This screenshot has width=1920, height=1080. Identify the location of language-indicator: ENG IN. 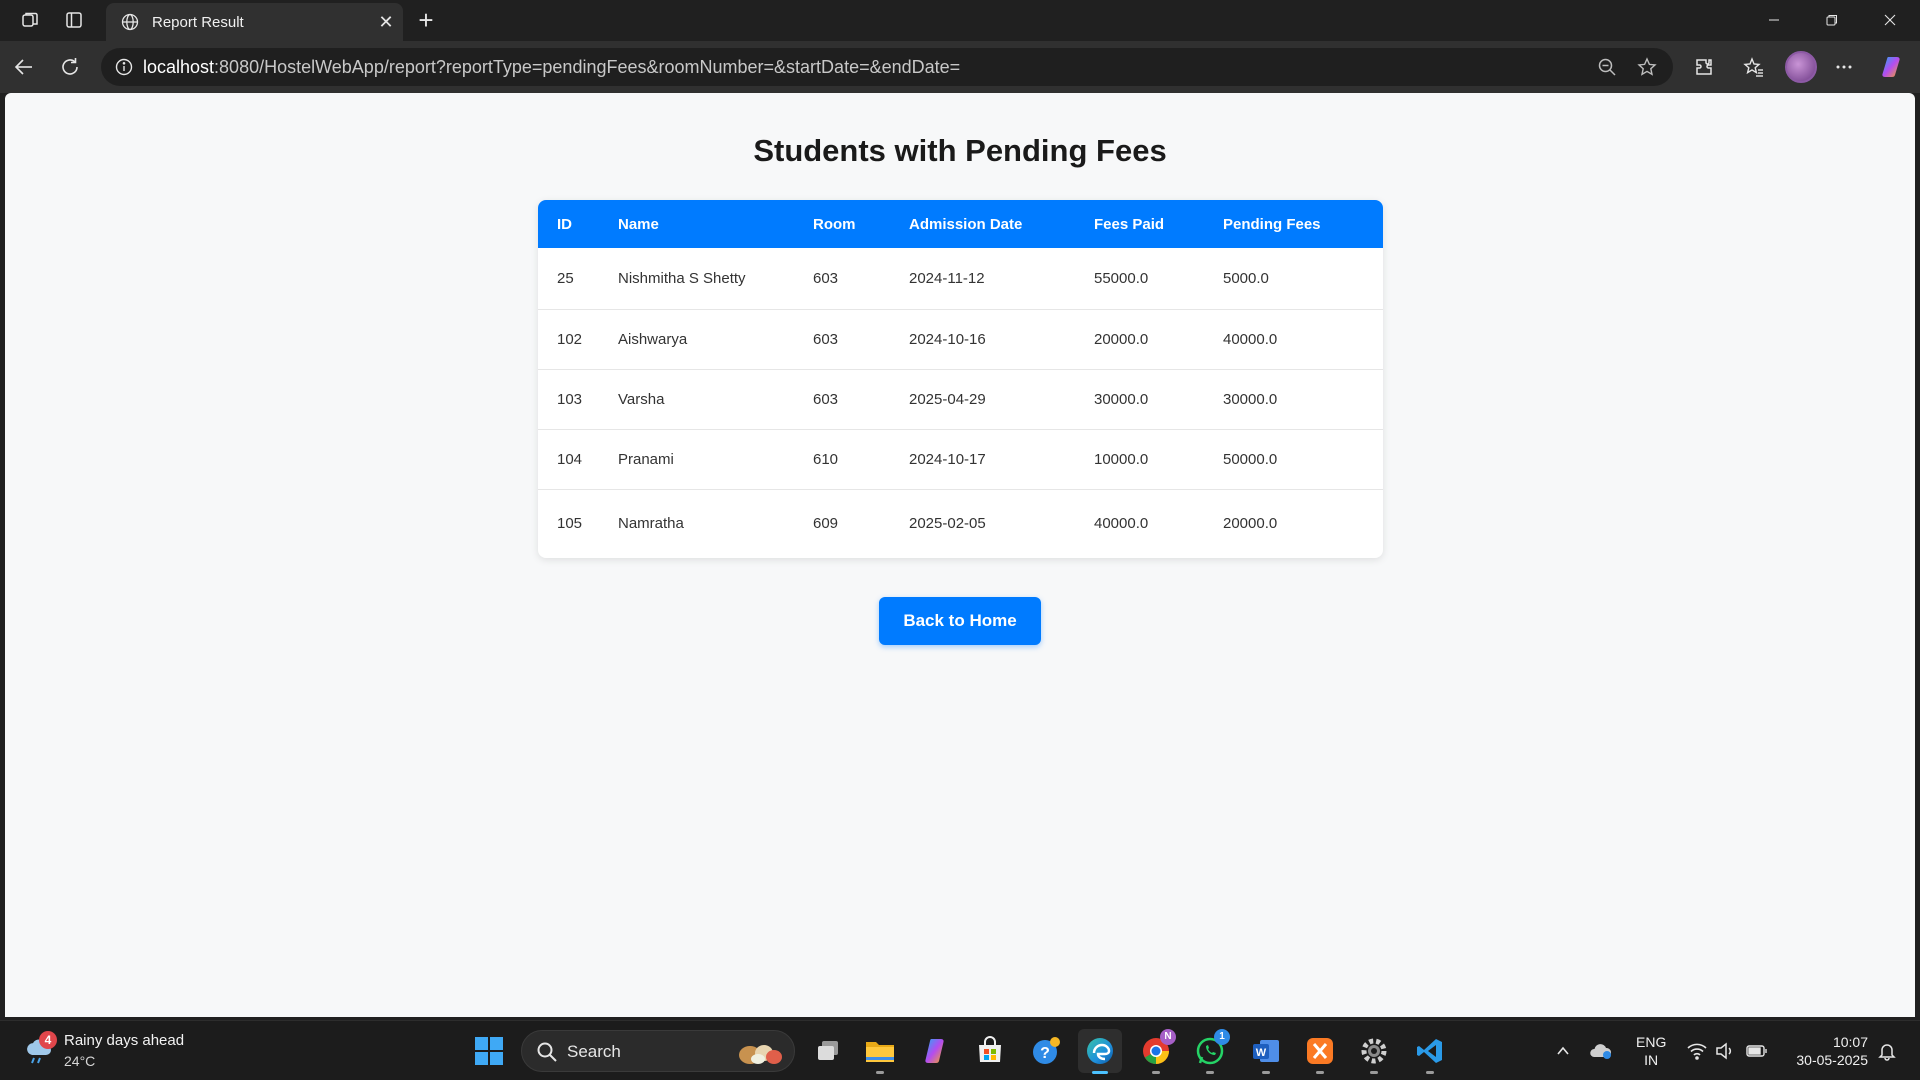
(1651, 1051).